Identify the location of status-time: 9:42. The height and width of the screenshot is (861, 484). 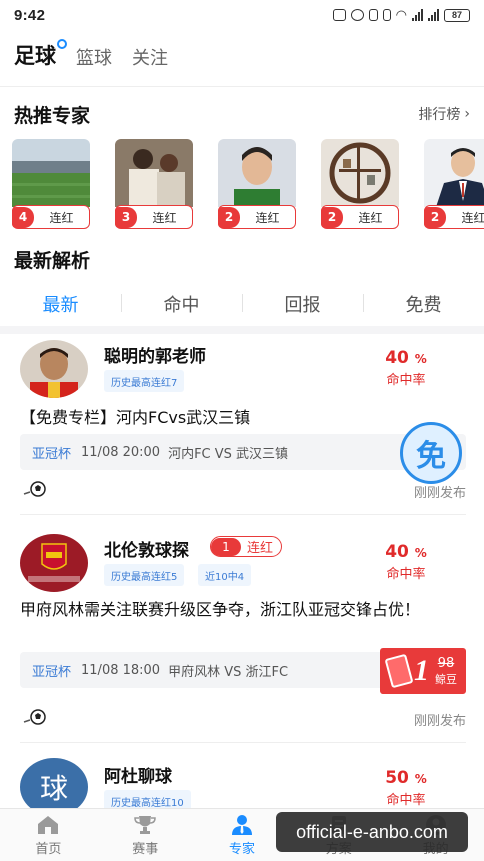
(30, 15).